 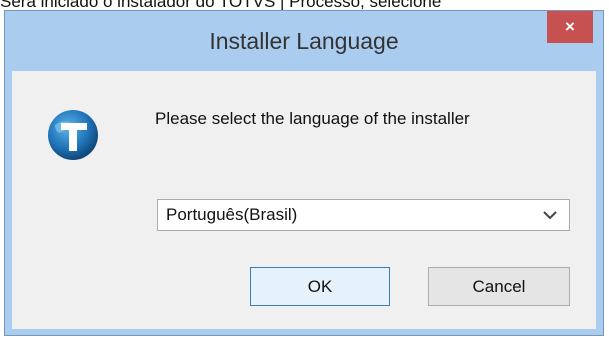 What do you see at coordinates (499, 286) in the screenshot?
I see `cancel-button: Cancel` at bounding box center [499, 286].